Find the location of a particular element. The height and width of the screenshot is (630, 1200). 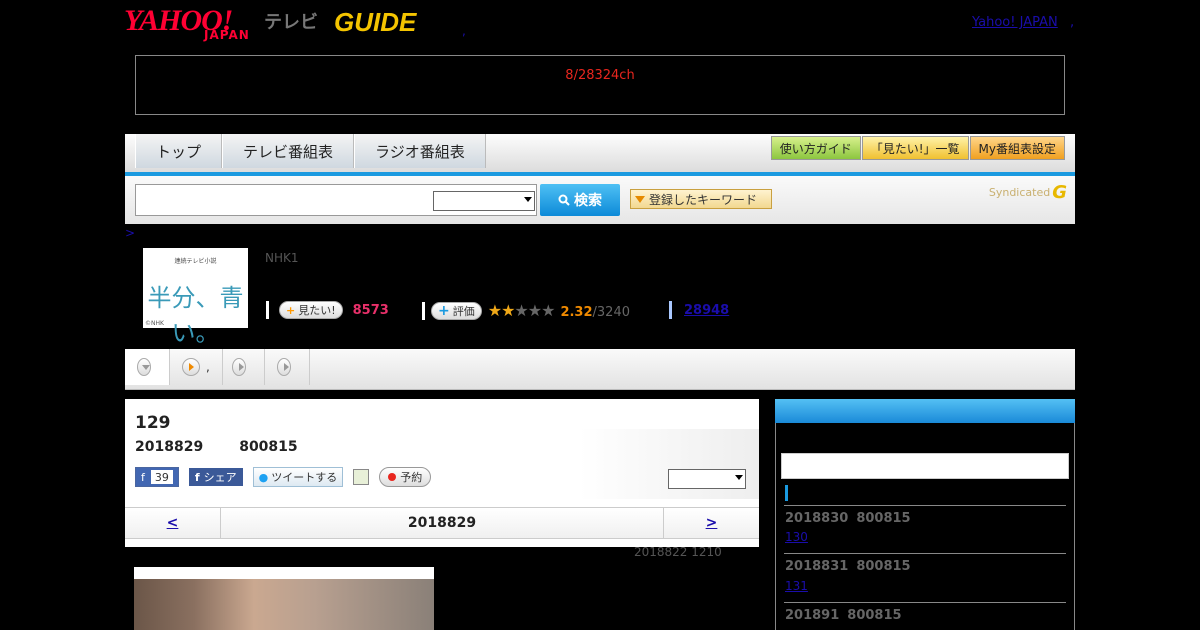

upcoming-item-date: 2018830 is located at coordinates (817, 518).